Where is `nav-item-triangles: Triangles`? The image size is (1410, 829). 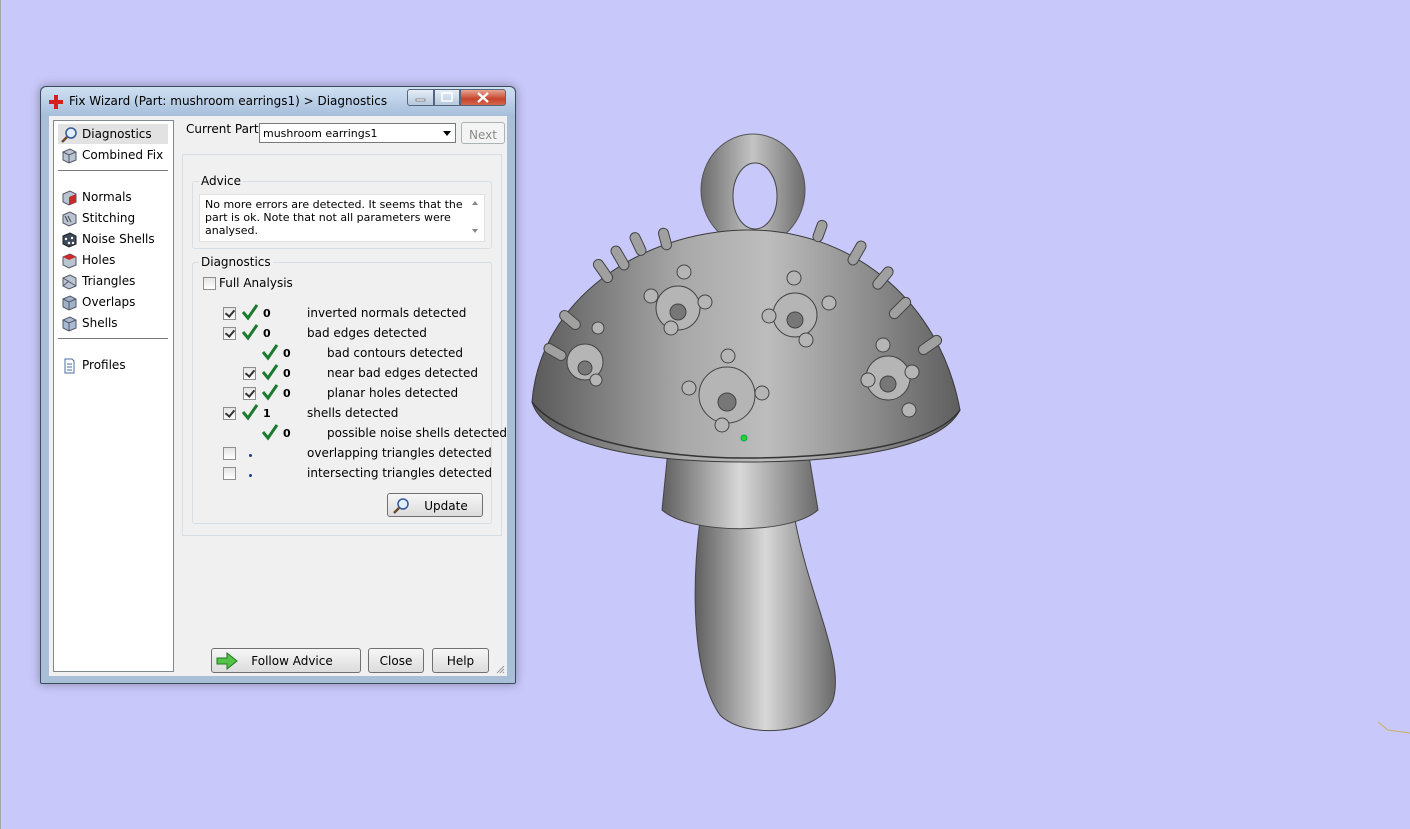 nav-item-triangles: Triangles is located at coordinates (113, 281).